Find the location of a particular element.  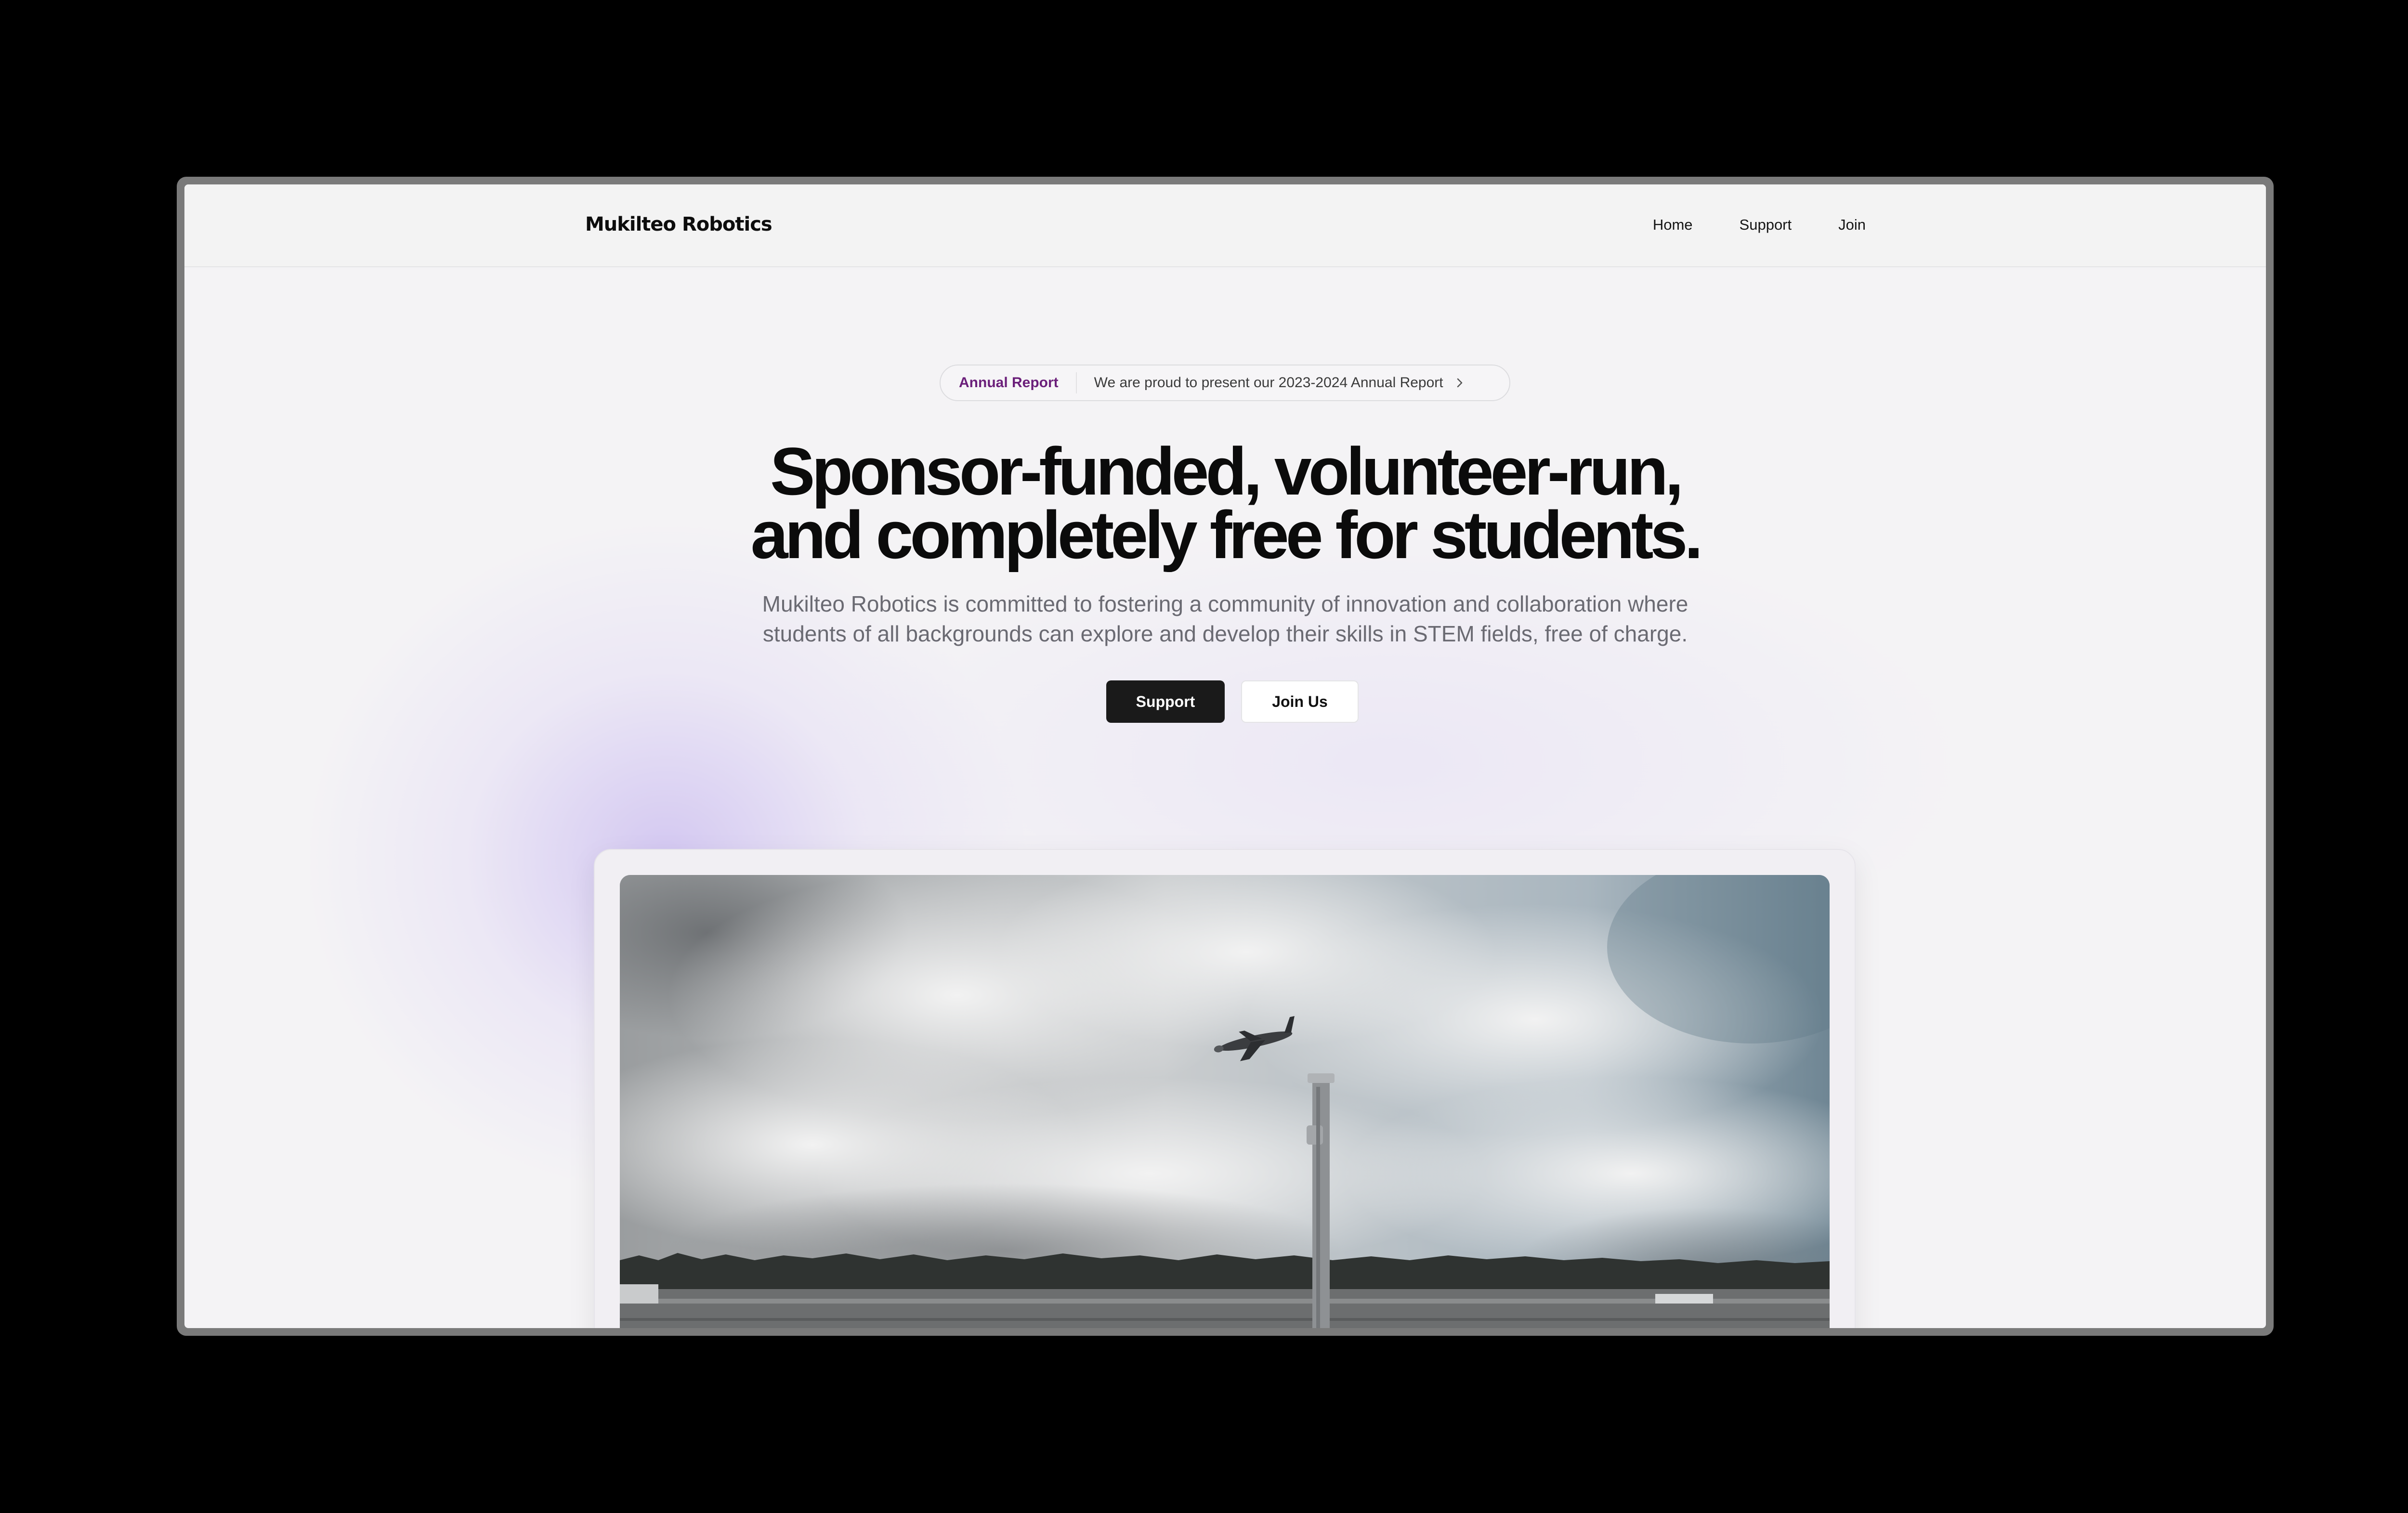

nav-item-support: Support is located at coordinates (1766, 225).